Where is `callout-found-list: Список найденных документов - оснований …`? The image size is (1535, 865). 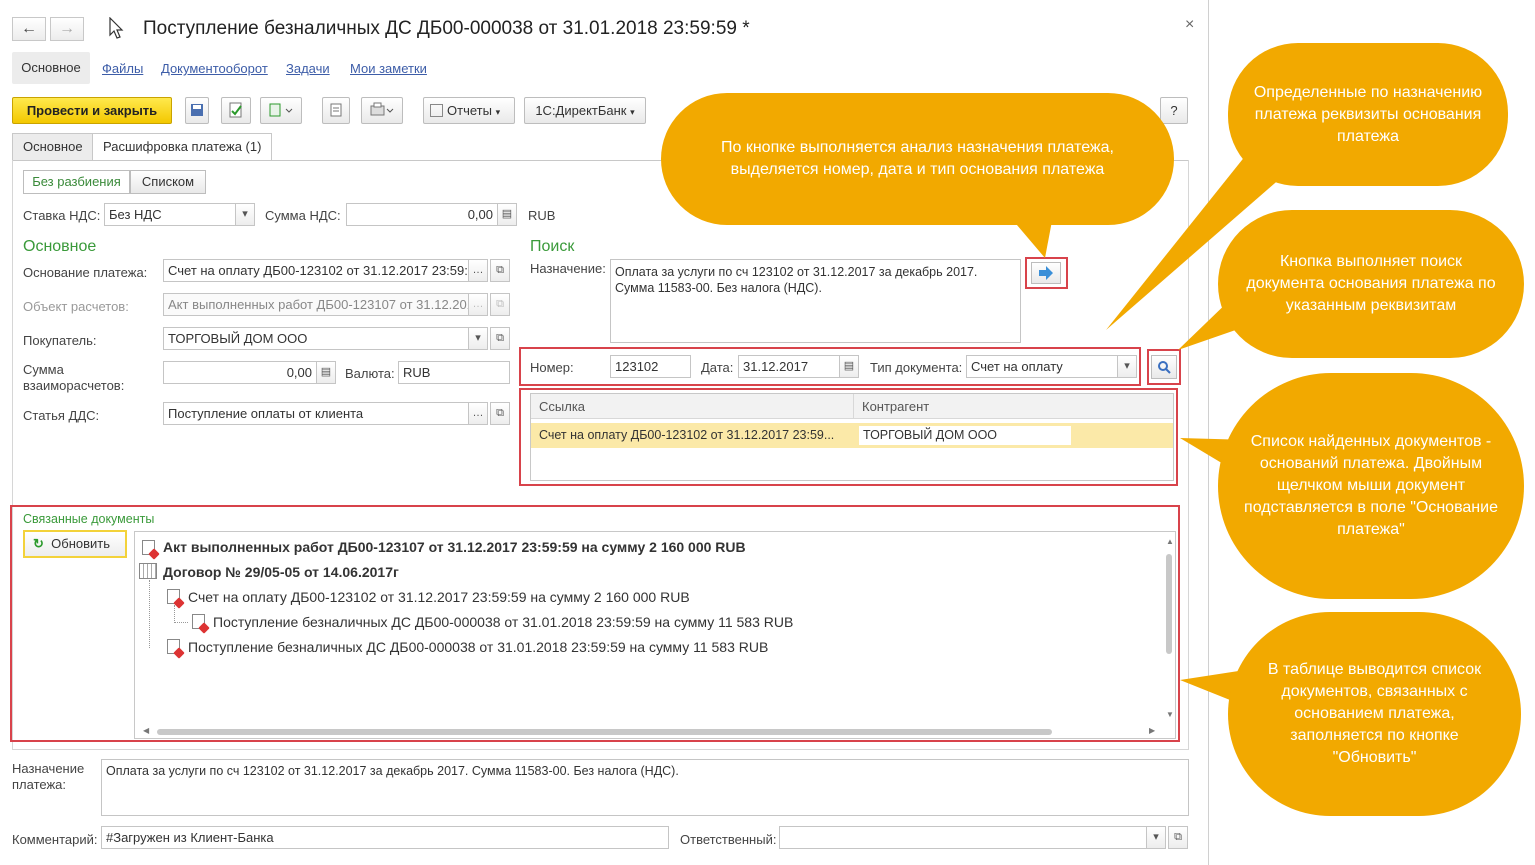
callout-found-list: Список найденных документов - оснований … is located at coordinates (1371, 486).